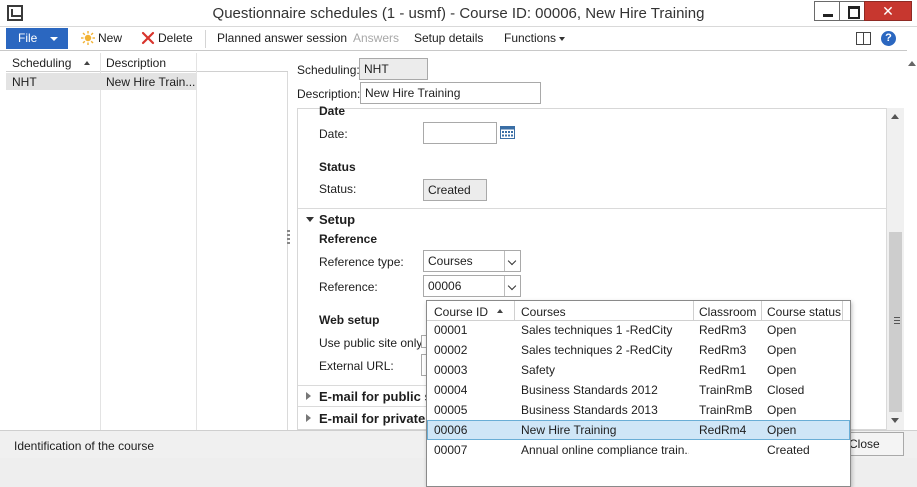  What do you see at coordinates (912, 228) in the screenshot?
I see `window-scrollbar` at bounding box center [912, 228].